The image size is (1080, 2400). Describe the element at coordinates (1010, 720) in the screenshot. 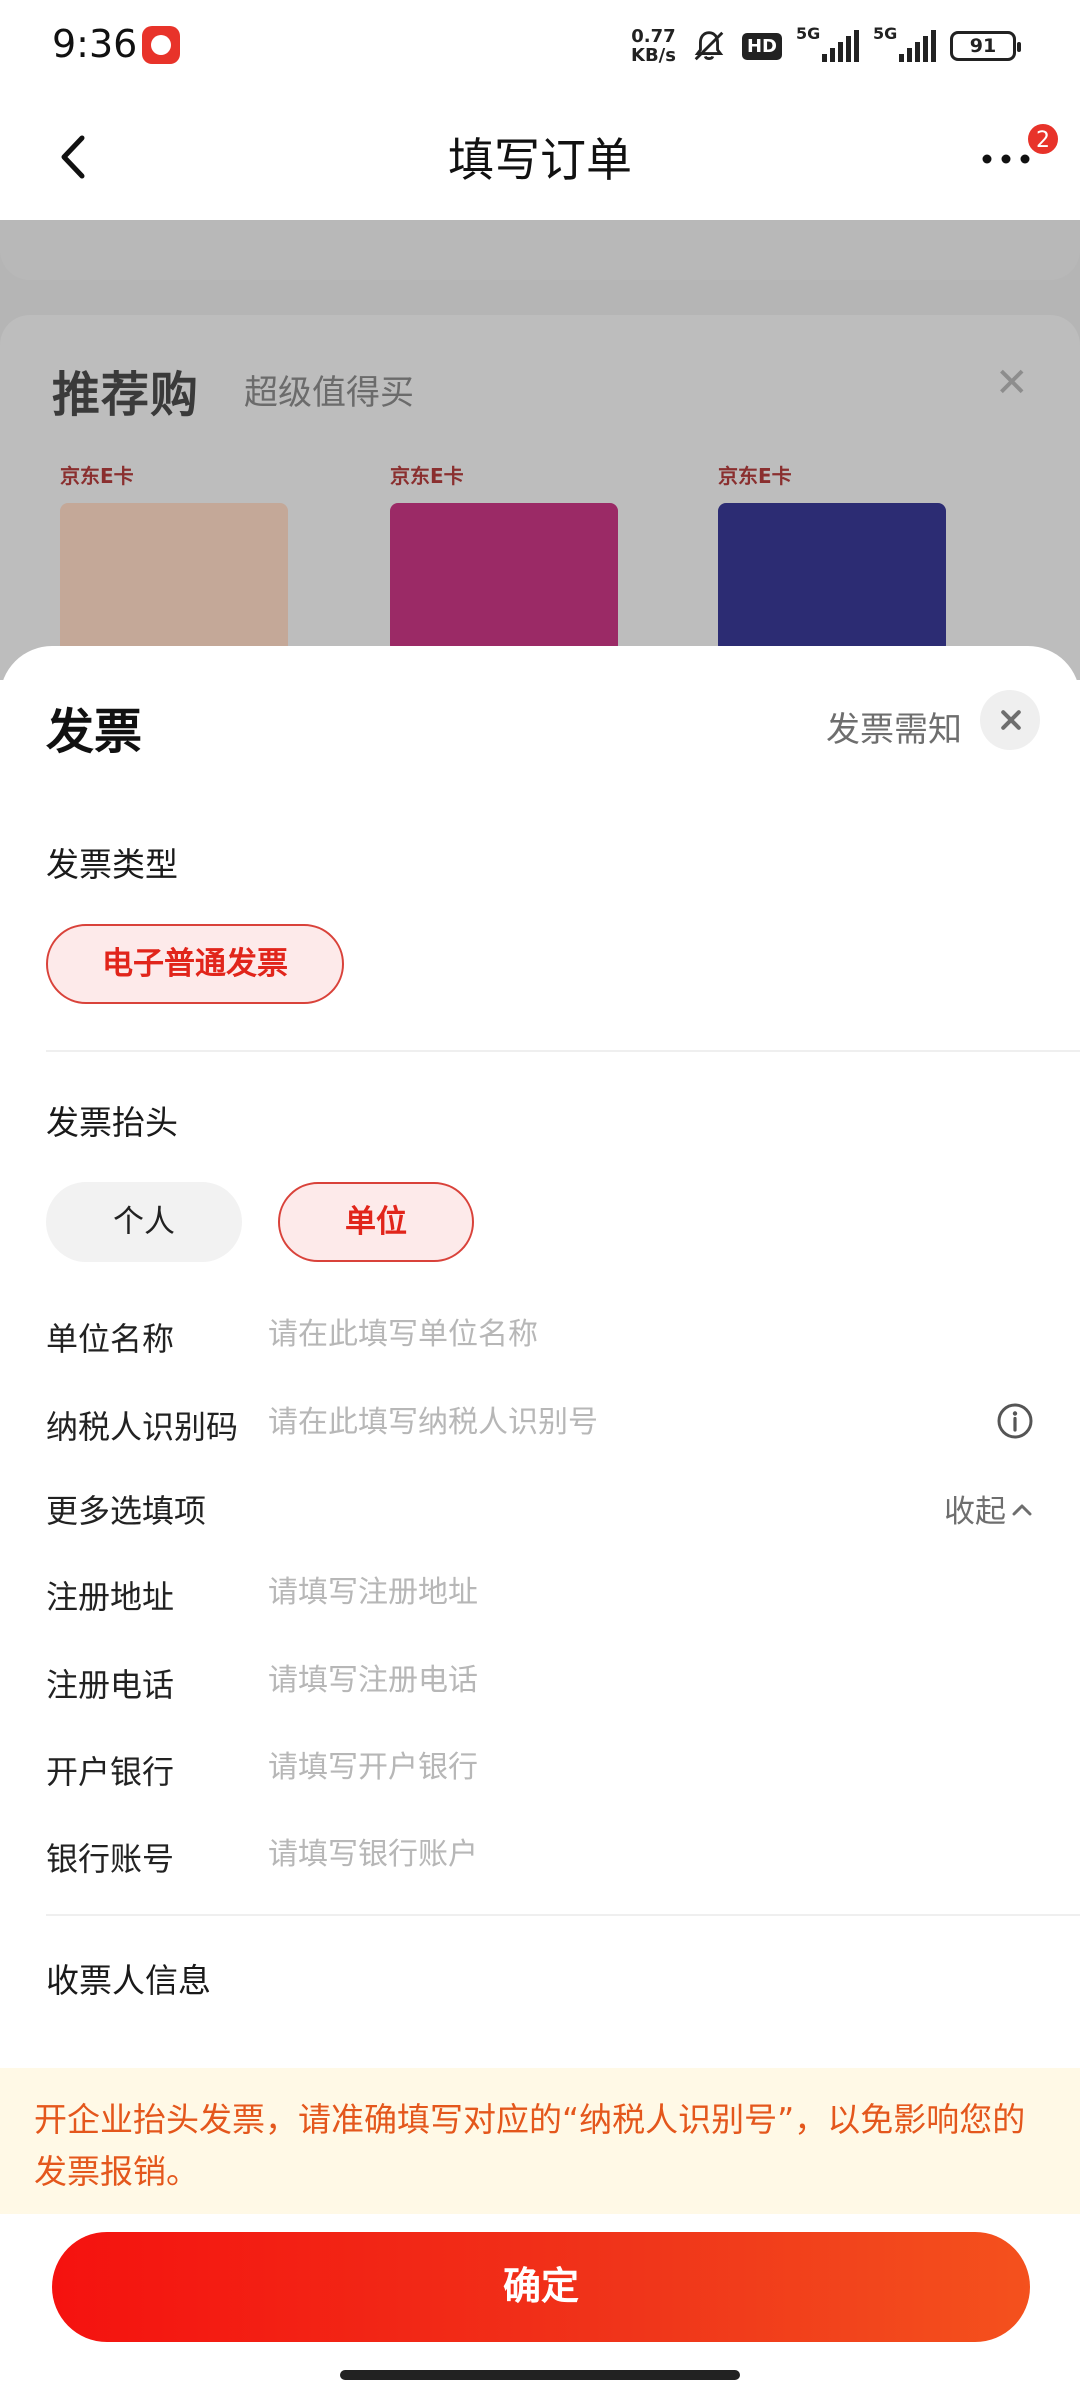

I see `close-icon` at that location.